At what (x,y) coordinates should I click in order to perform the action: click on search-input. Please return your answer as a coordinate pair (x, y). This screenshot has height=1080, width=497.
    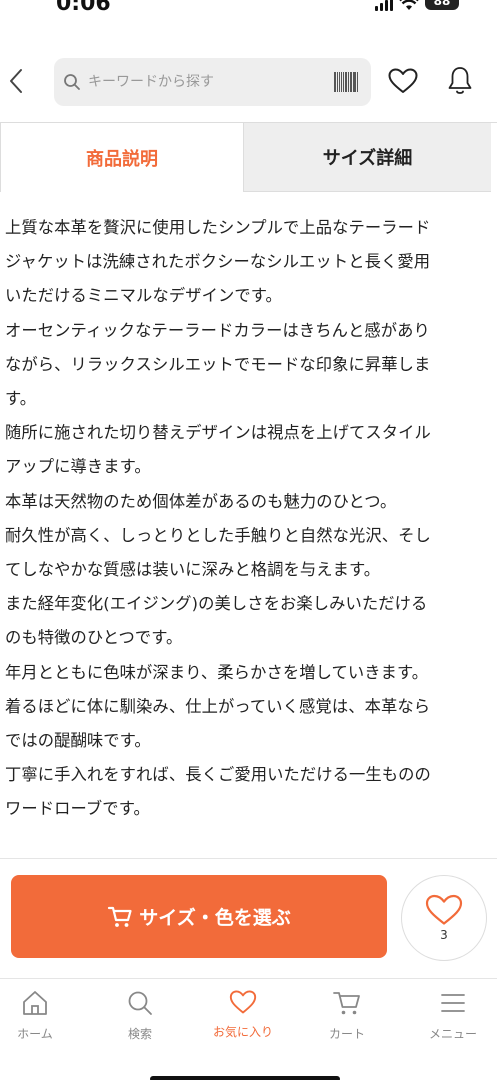
    Looking at the image, I should click on (203, 82).